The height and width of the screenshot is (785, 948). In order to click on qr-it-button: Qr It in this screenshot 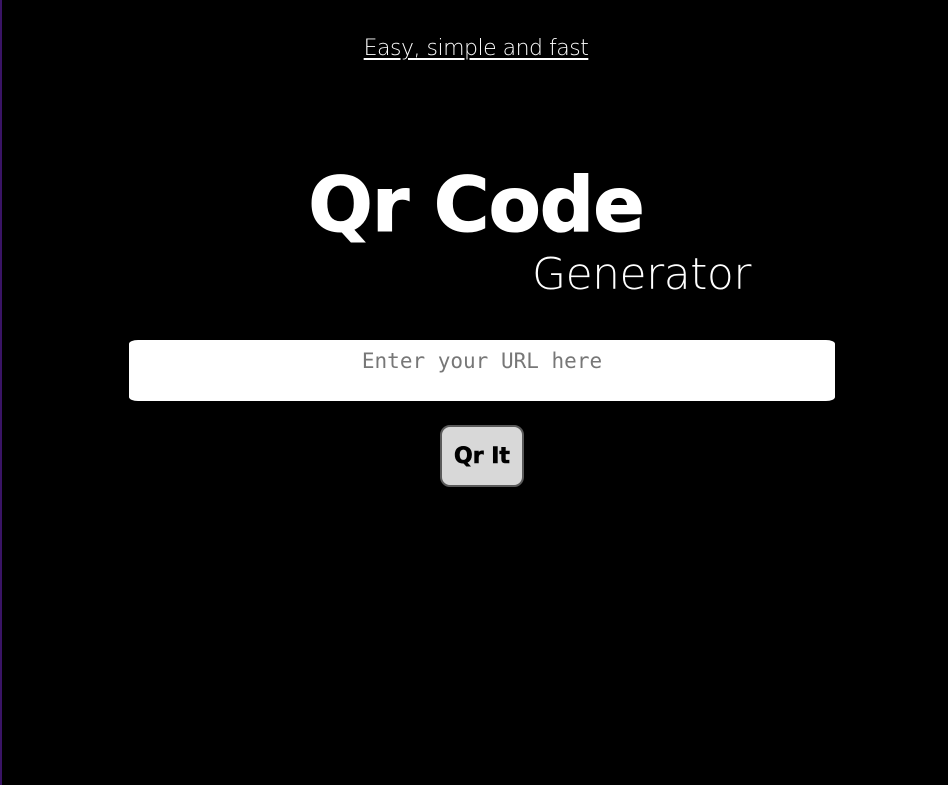, I will do `click(482, 456)`.